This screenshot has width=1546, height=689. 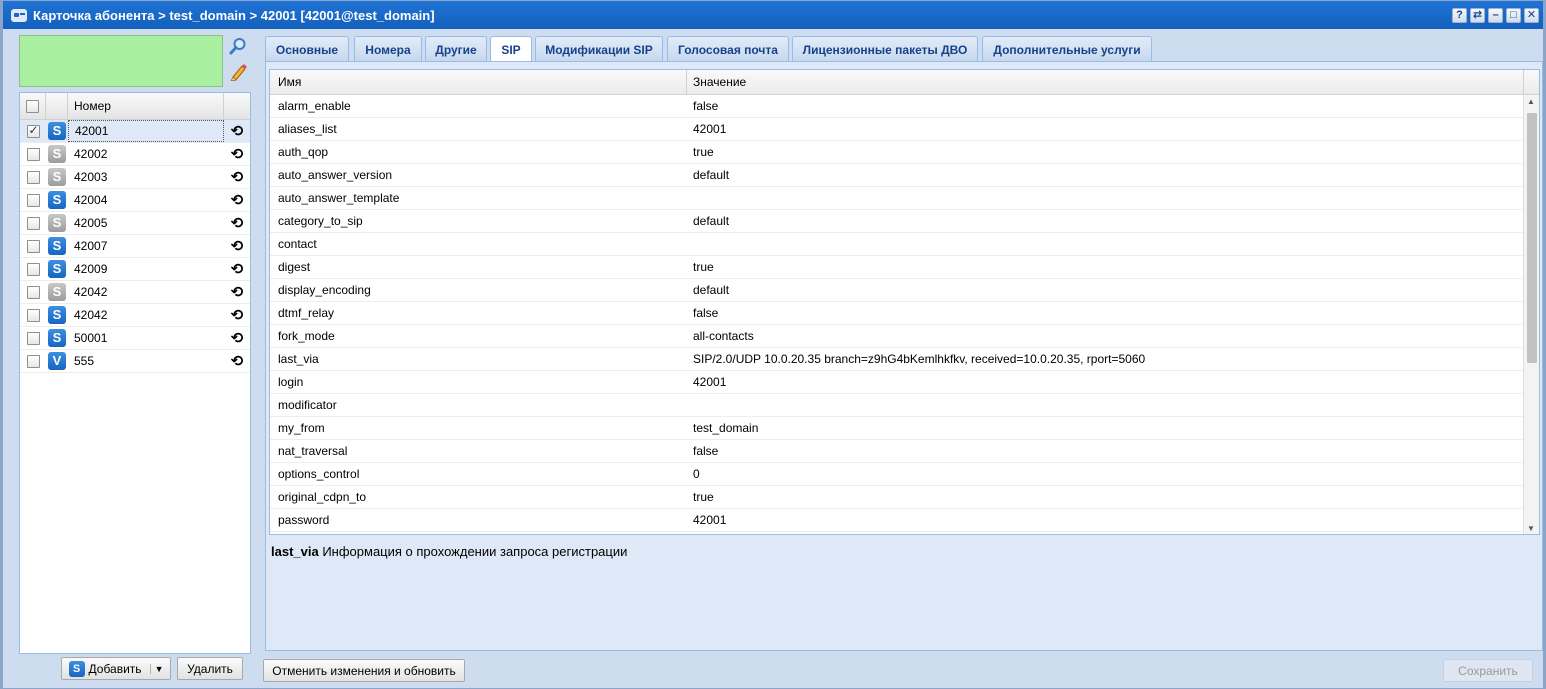 I want to click on tab-sip-modifications: Модификации SIP, so click(x=599, y=49).